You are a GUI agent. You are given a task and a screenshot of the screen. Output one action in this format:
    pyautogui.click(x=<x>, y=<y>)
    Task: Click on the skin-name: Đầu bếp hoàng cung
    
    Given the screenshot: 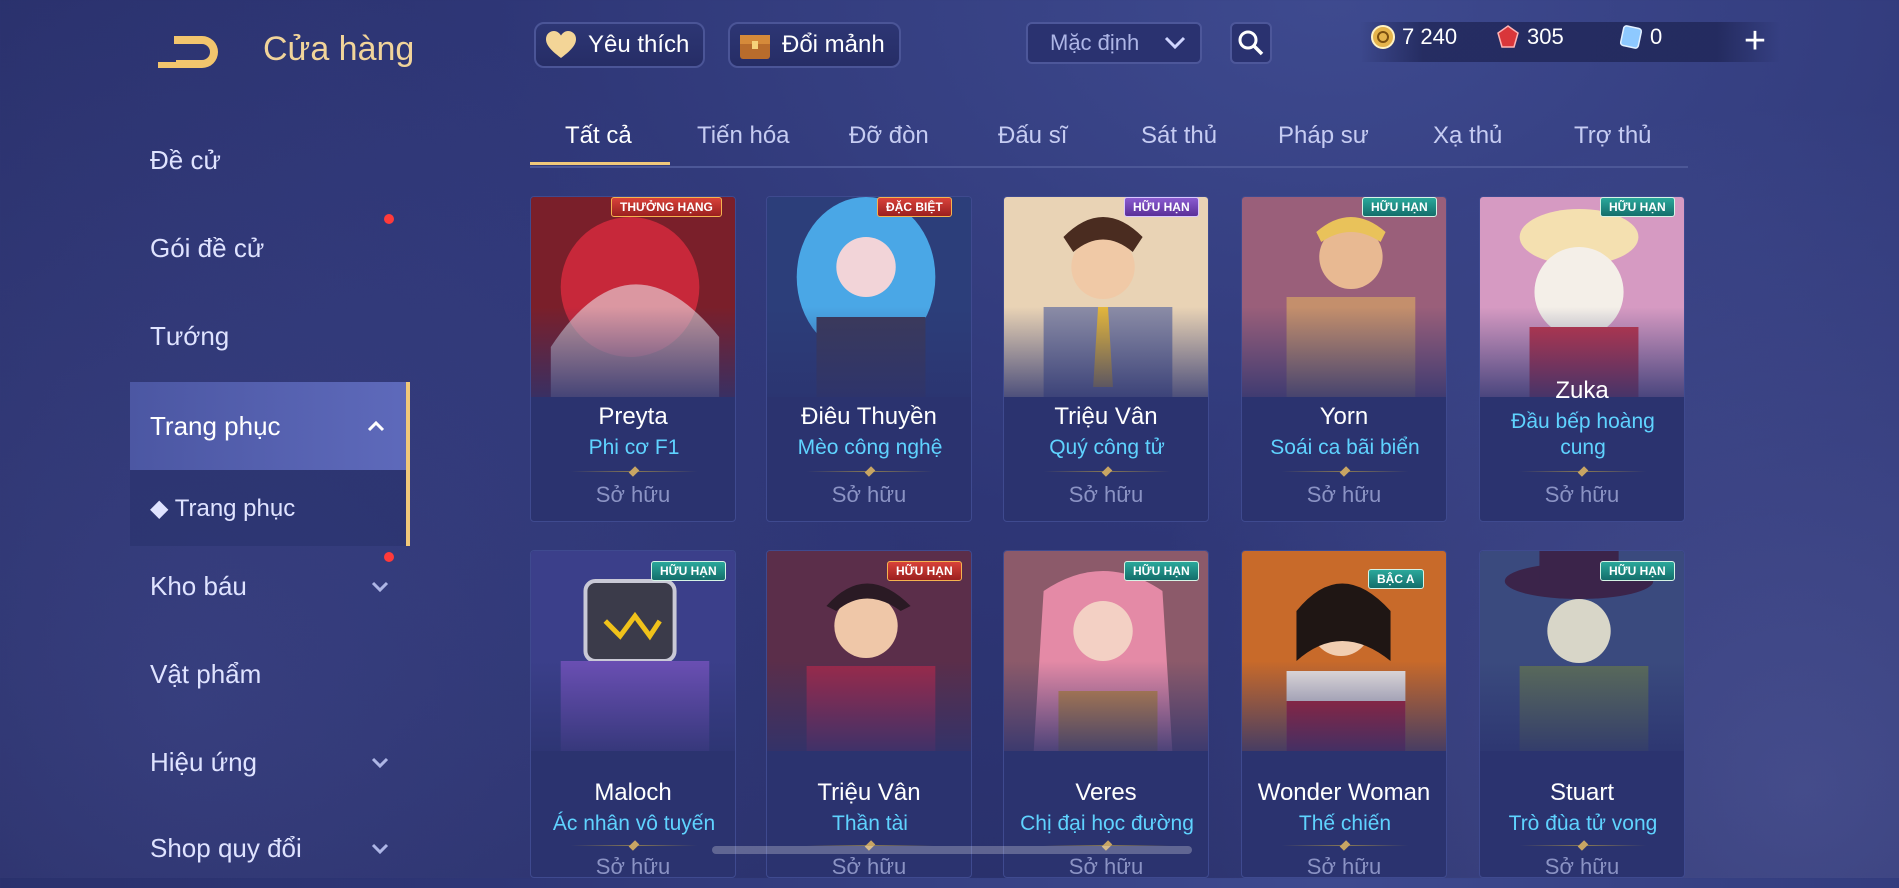 What is the action you would take?
    pyautogui.click(x=1583, y=434)
    